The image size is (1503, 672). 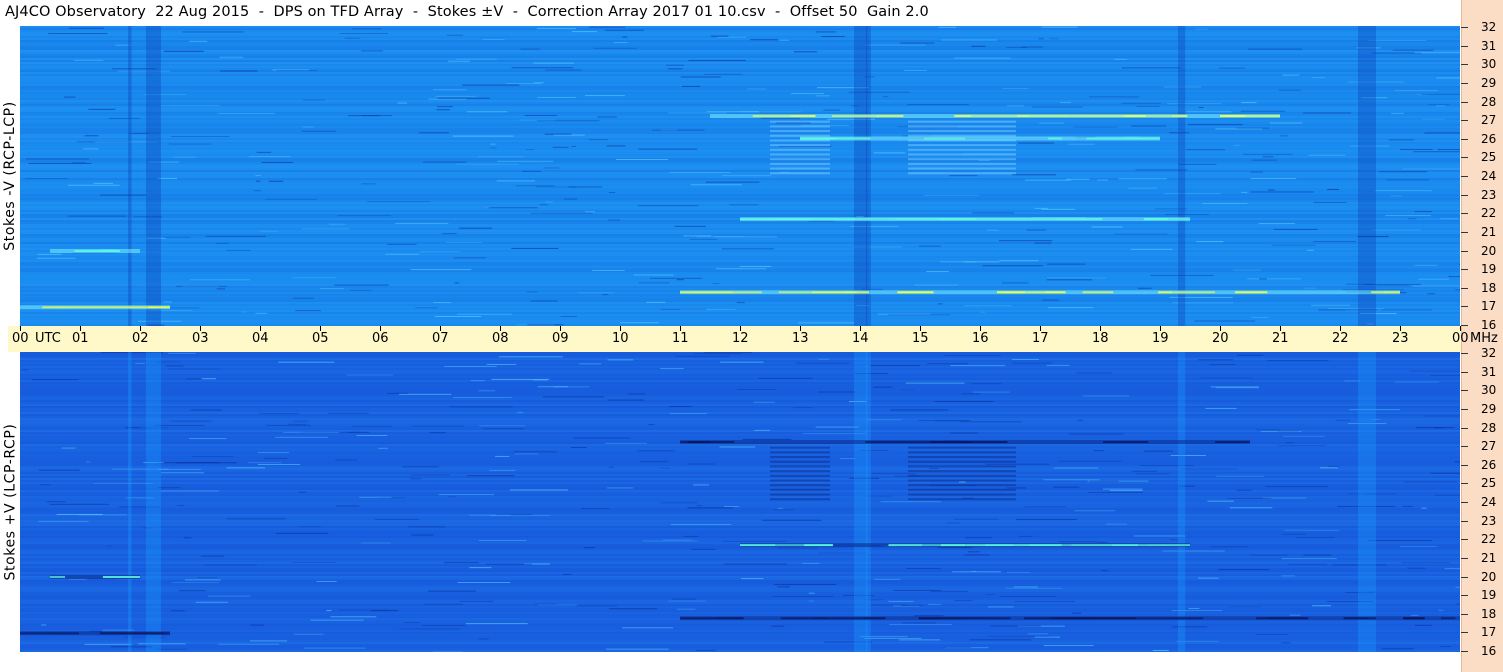 What do you see at coordinates (1040, 338) in the screenshot?
I see `time-label-hour: 17` at bounding box center [1040, 338].